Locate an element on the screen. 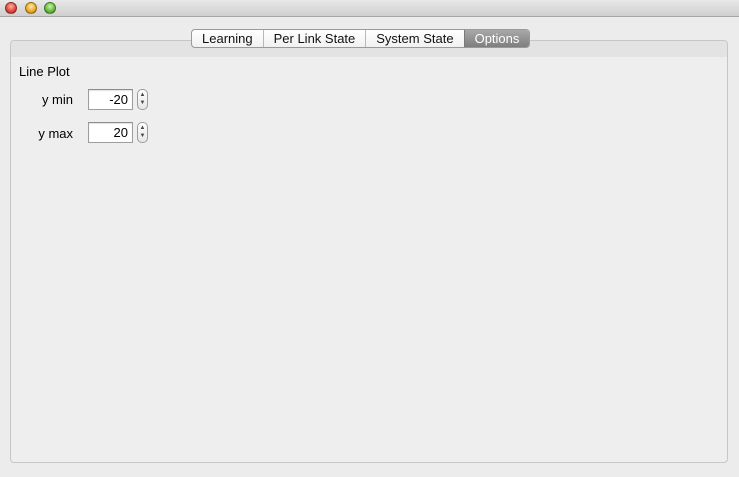 The width and height of the screenshot is (739, 477). y-max-stepper: ▲ ▼ is located at coordinates (142, 132).